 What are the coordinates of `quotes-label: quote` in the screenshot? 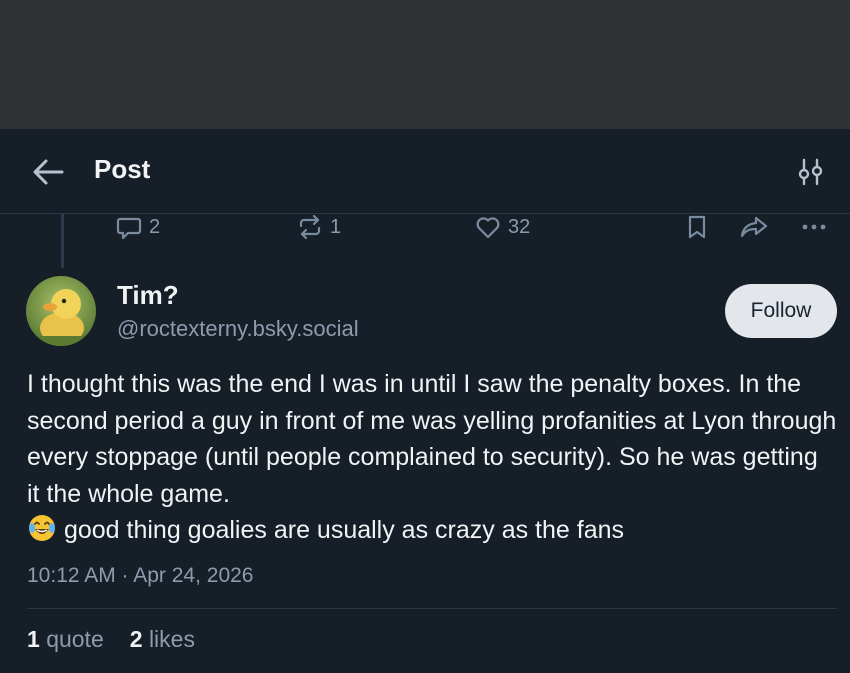 It's located at (75, 639).